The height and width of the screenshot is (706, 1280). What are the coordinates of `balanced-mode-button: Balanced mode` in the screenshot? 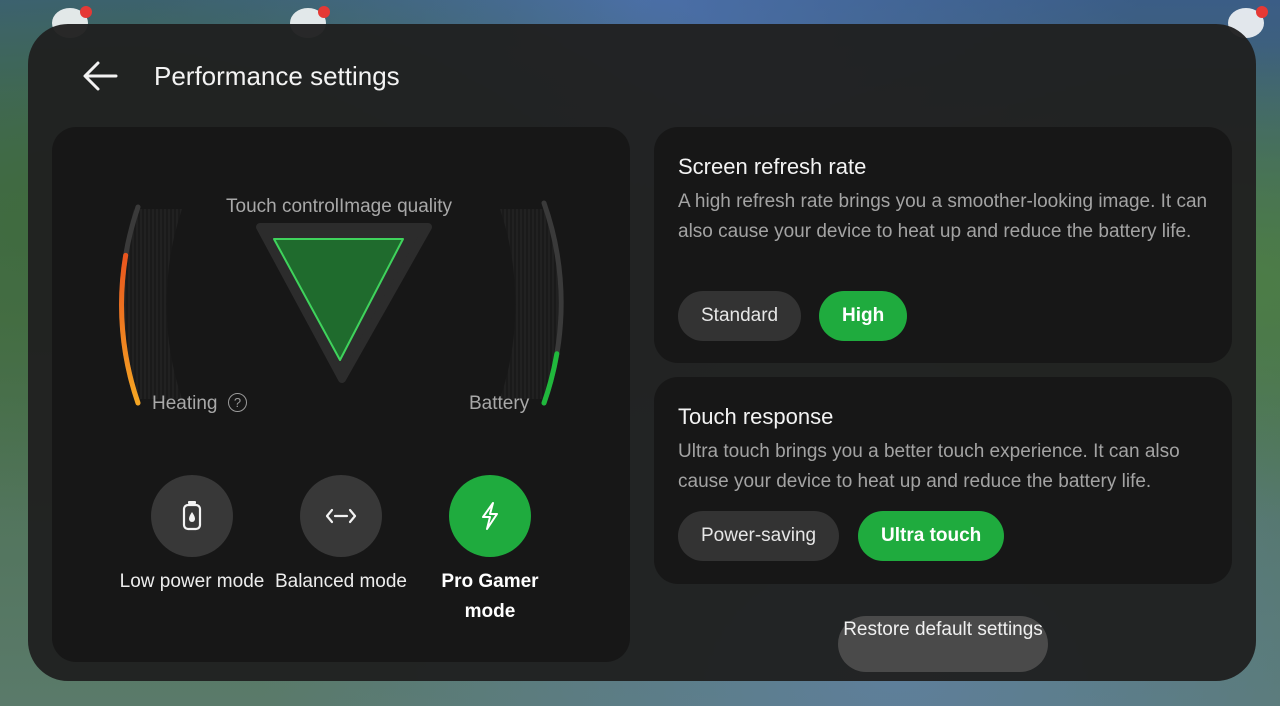 It's located at (341, 536).